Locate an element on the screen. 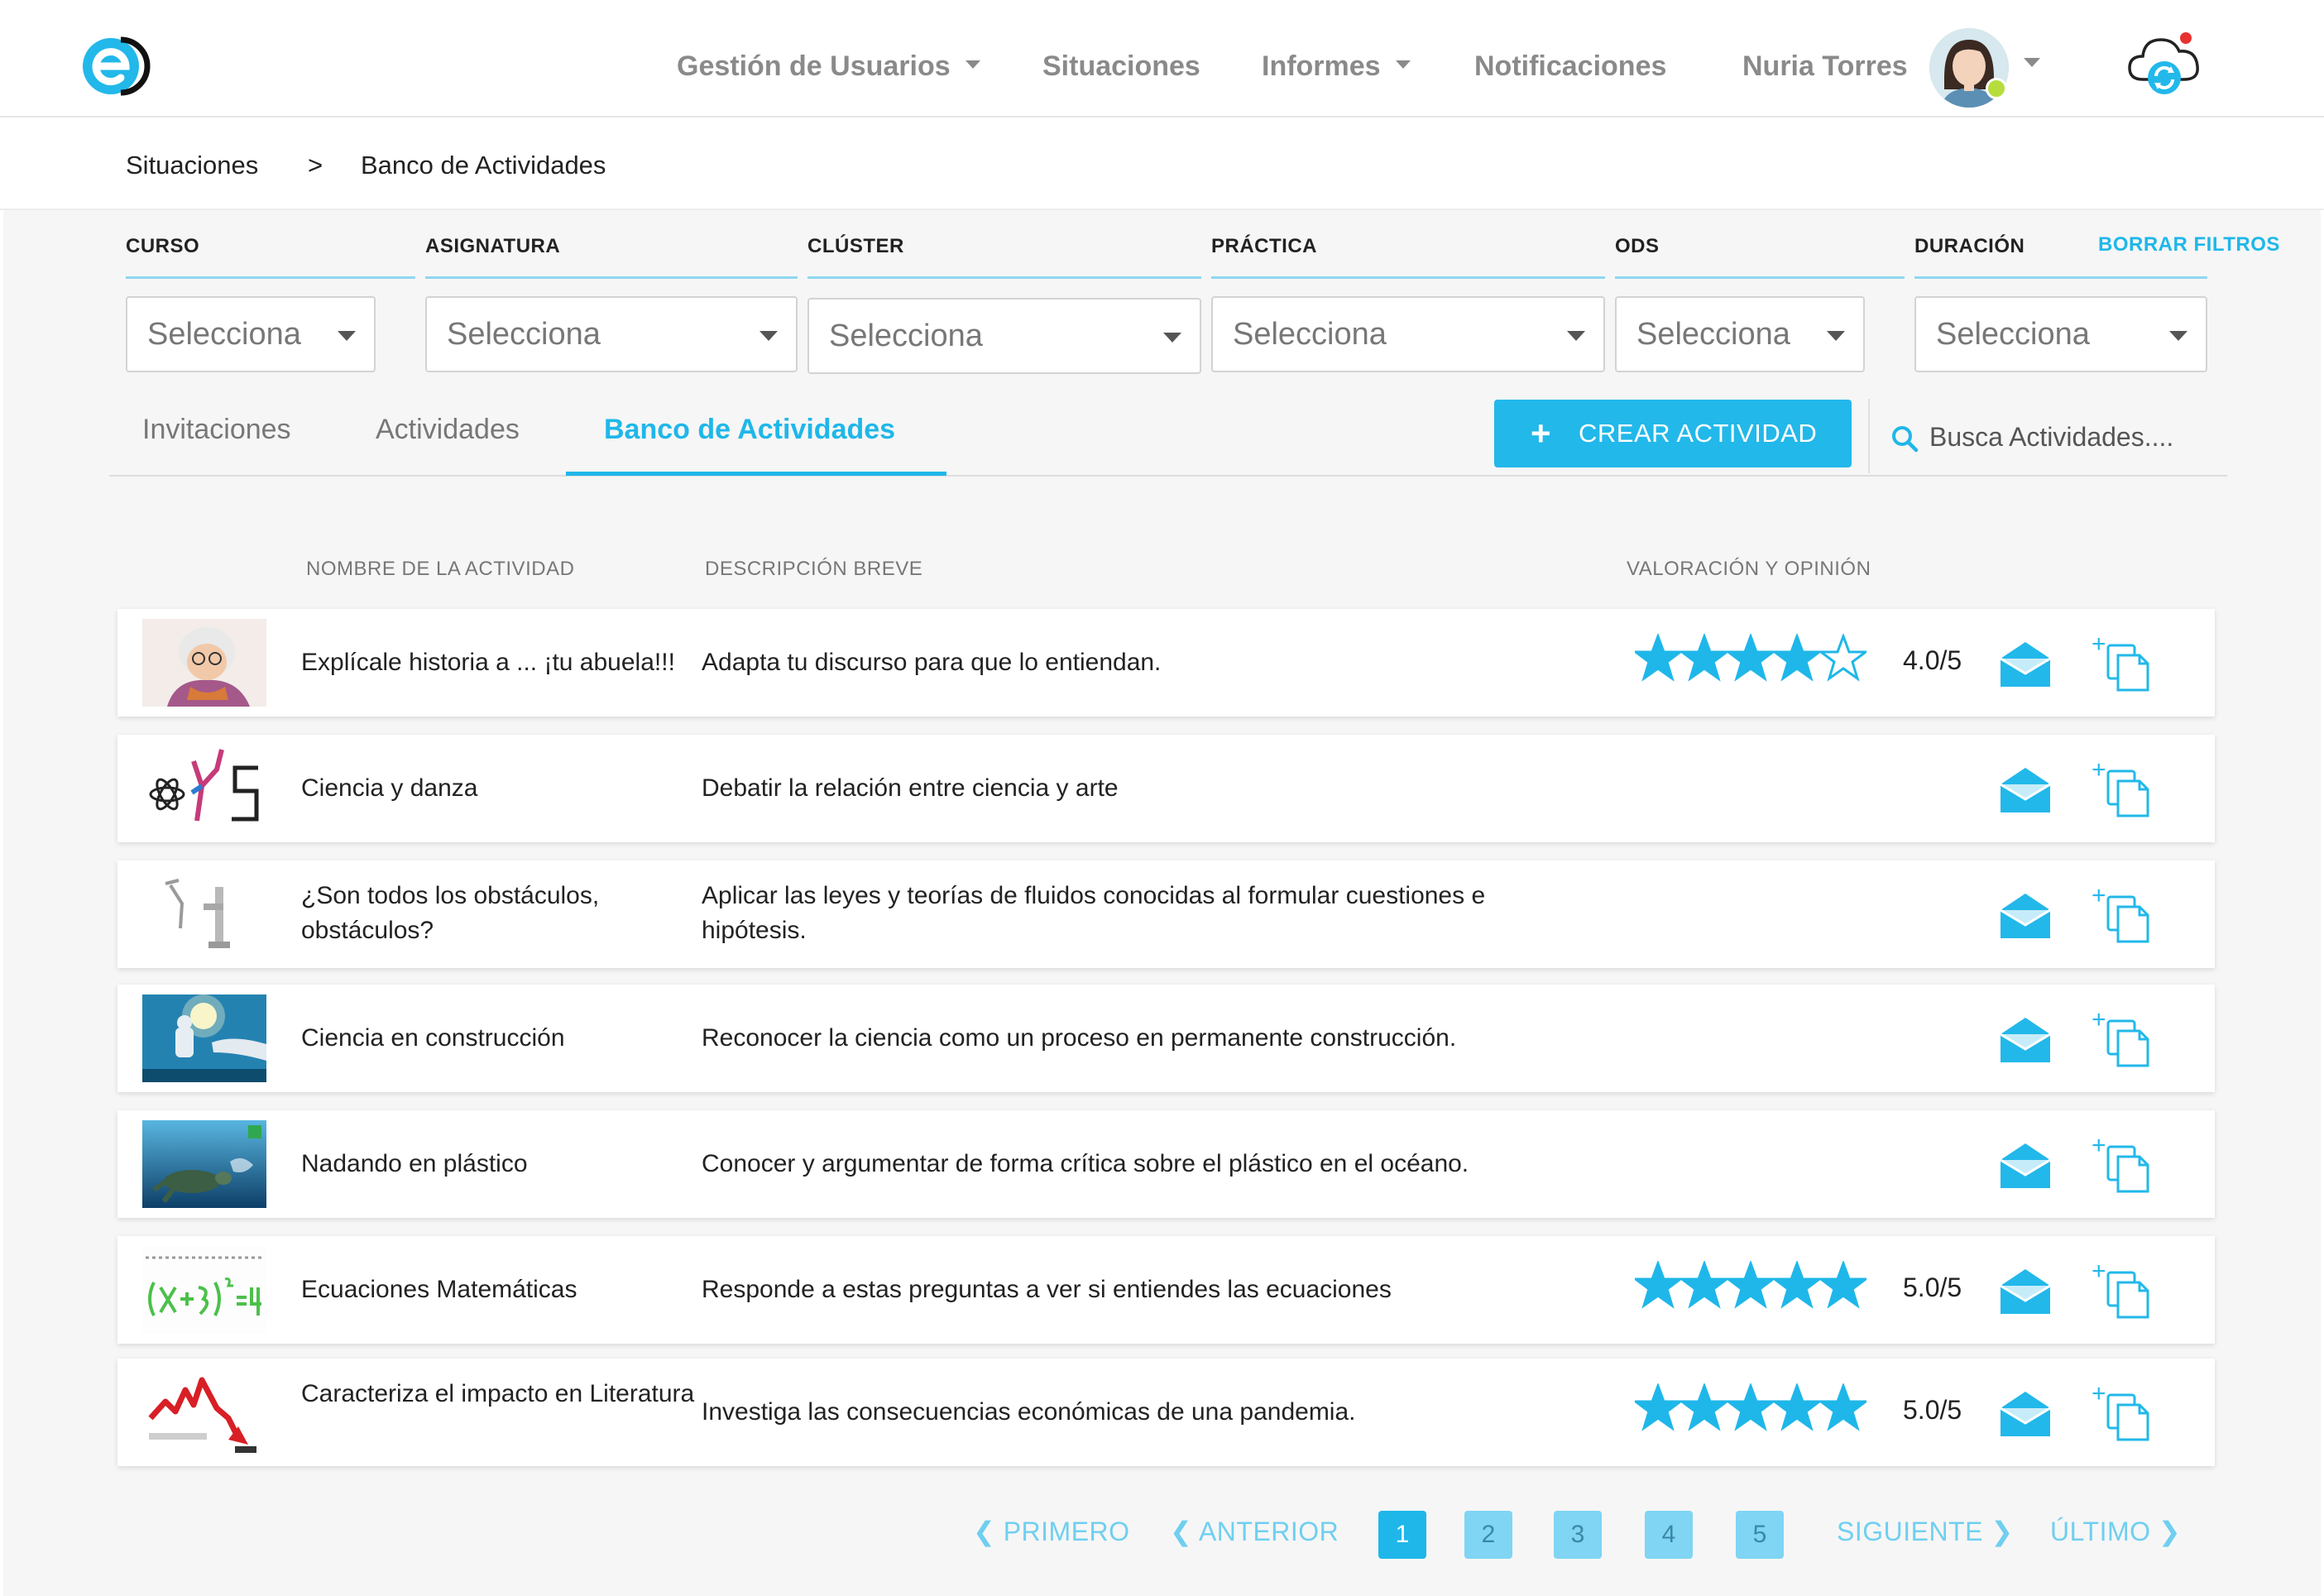  select-asignatura: Selecciona is located at coordinates (611, 334).